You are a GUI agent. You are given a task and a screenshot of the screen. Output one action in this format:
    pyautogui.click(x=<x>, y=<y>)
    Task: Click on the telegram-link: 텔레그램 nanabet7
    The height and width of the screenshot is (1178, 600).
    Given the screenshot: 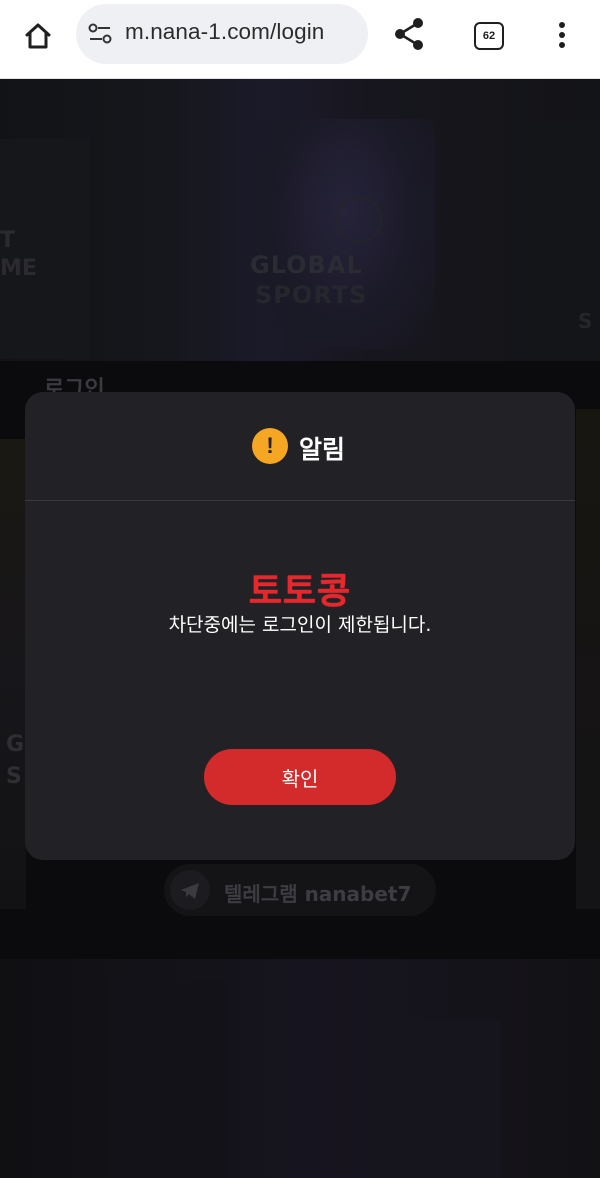 What is the action you would take?
    pyautogui.click(x=300, y=890)
    